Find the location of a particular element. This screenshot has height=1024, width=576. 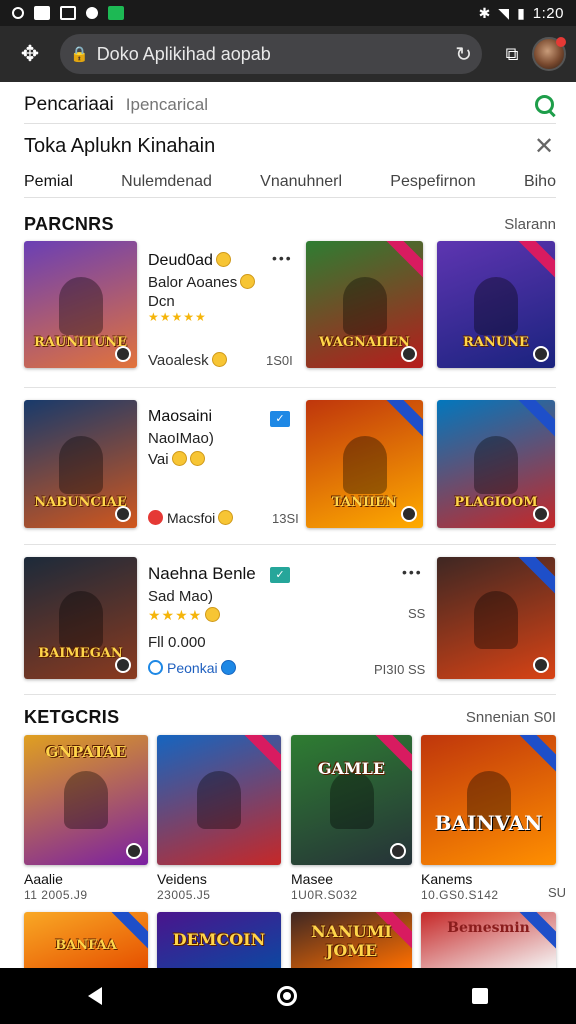

system-nav-bar is located at coordinates (288, 996).